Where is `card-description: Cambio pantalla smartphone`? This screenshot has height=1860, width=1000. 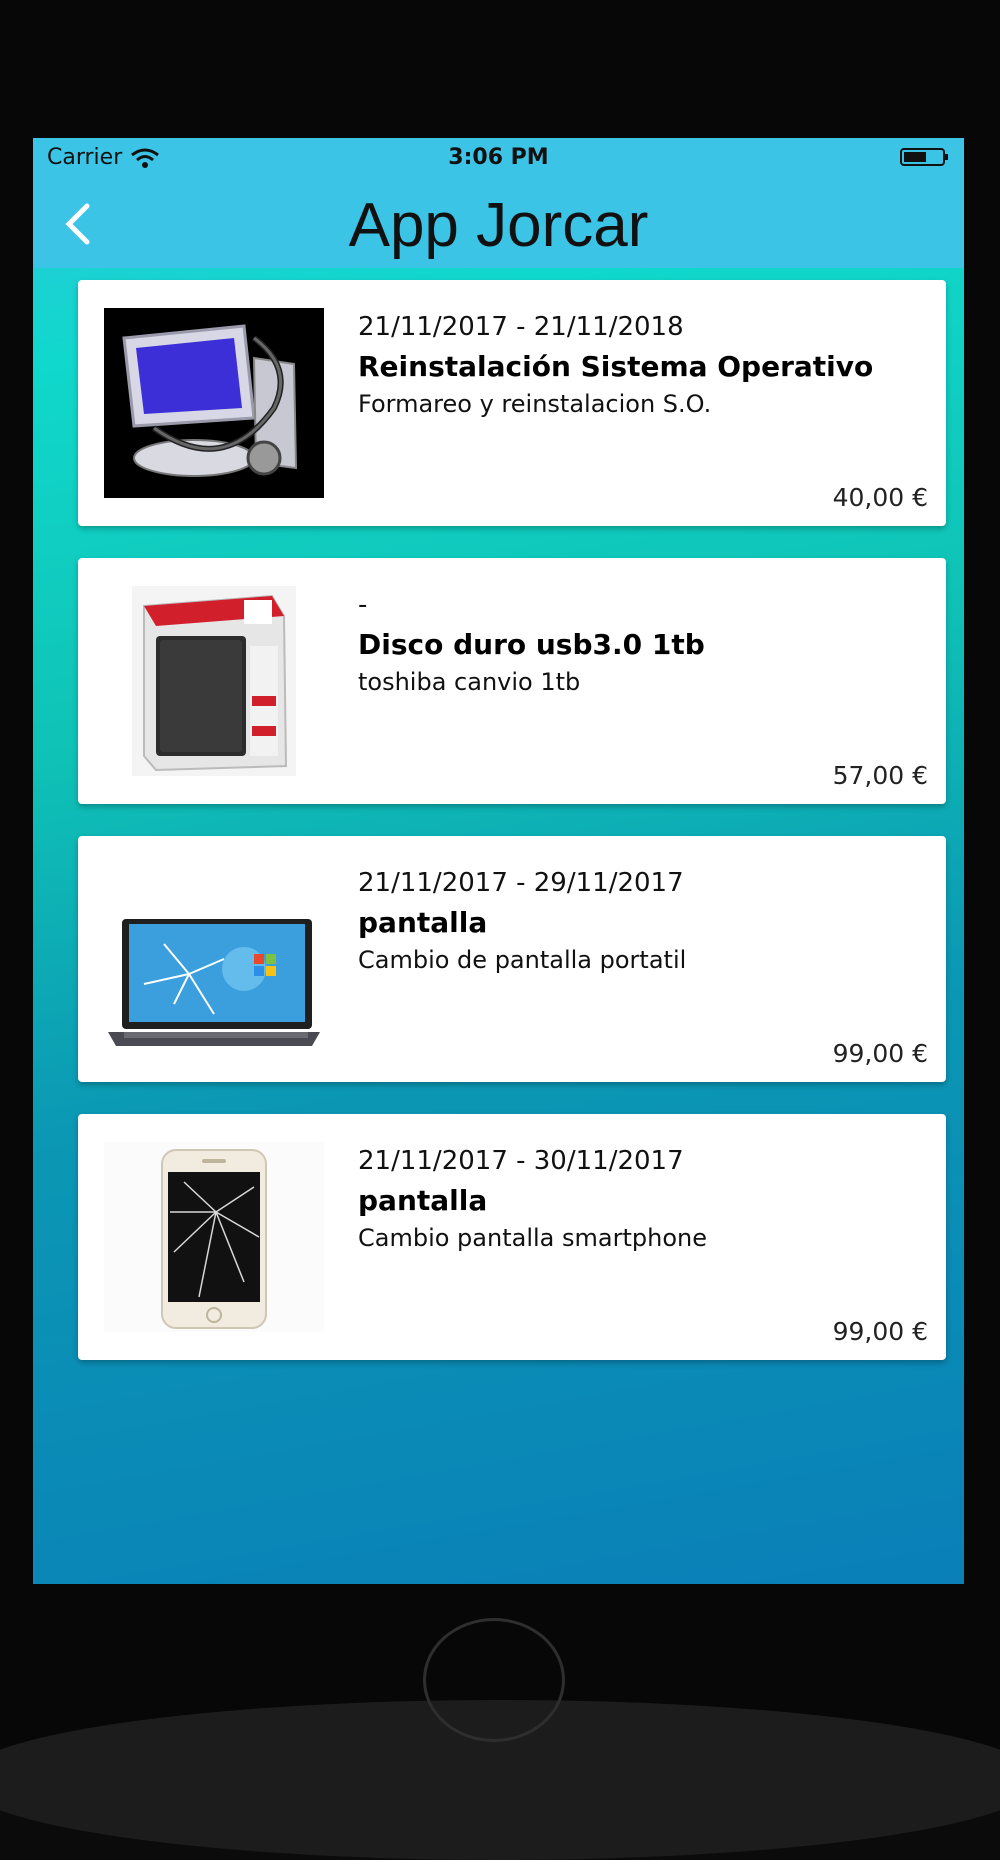
card-description: Cambio pantalla smartphone is located at coordinates (532, 1238).